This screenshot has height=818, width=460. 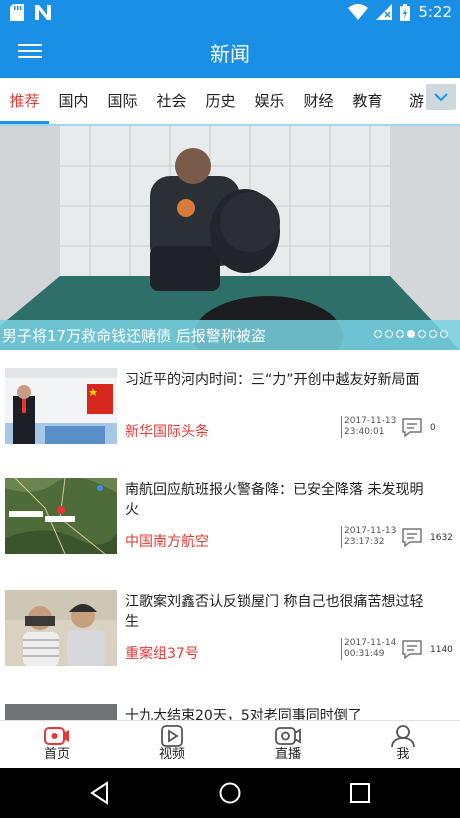 I want to click on news-headline: 习近平的河内时间：三“力”开创中越友好新局面, so click(x=272, y=380).